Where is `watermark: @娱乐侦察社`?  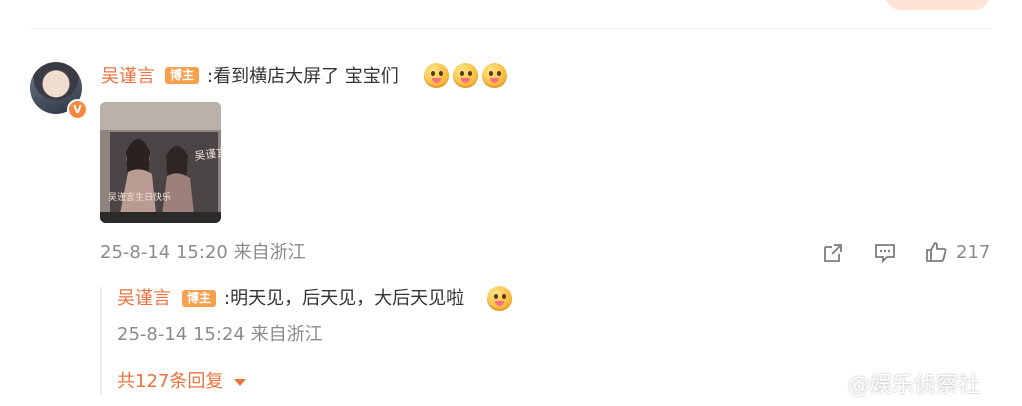 watermark: @娱乐侦察社 is located at coordinates (896, 383).